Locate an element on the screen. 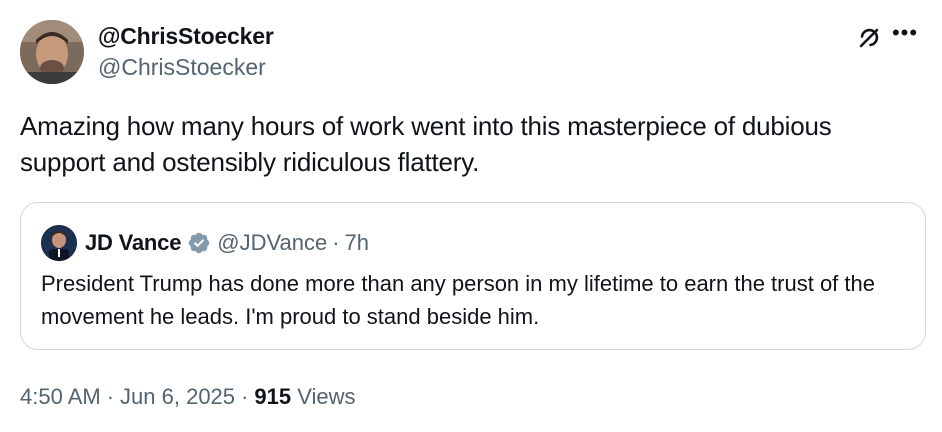 This screenshot has width=942, height=432. tweet-date: Jun 6, 2025 is located at coordinates (177, 396).